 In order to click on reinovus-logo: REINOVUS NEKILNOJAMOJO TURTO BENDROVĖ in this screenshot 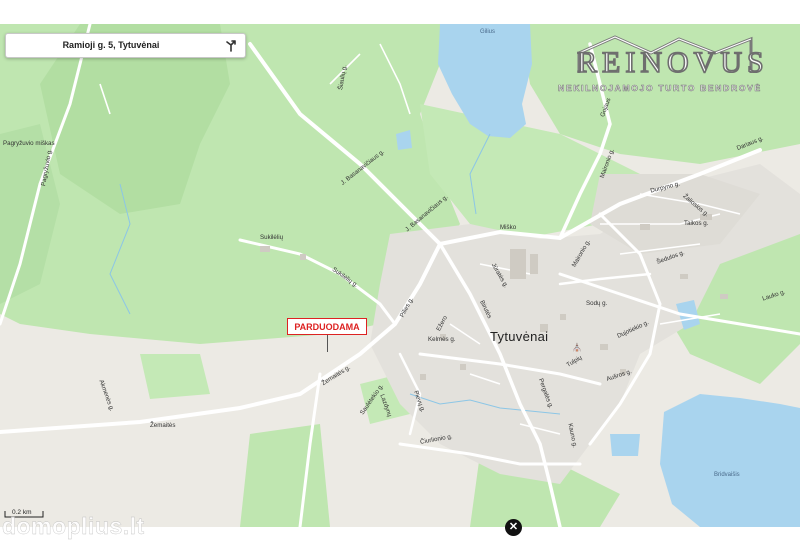, I will do `click(660, 62)`.